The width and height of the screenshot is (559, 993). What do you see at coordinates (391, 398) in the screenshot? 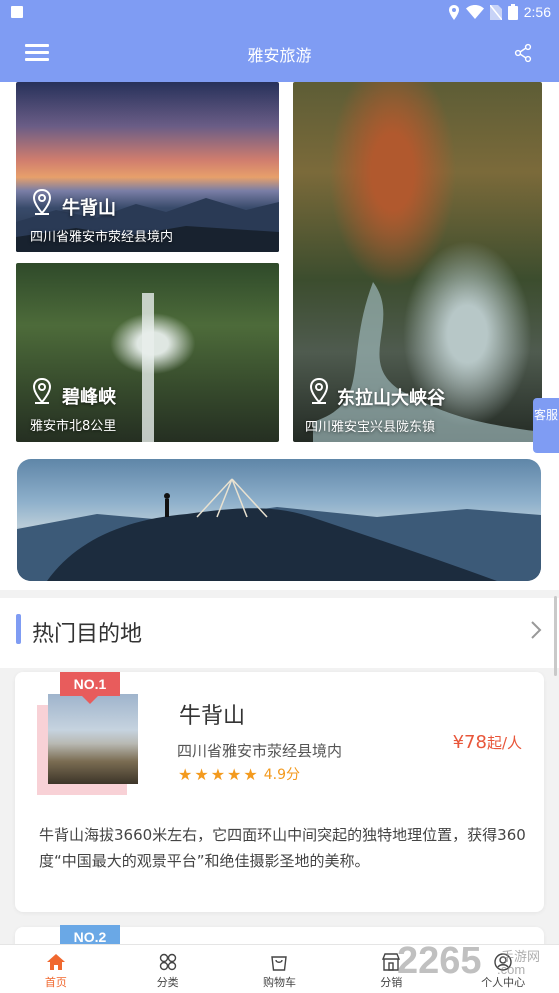
I see `tile-title: 东拉山大峡谷` at bounding box center [391, 398].